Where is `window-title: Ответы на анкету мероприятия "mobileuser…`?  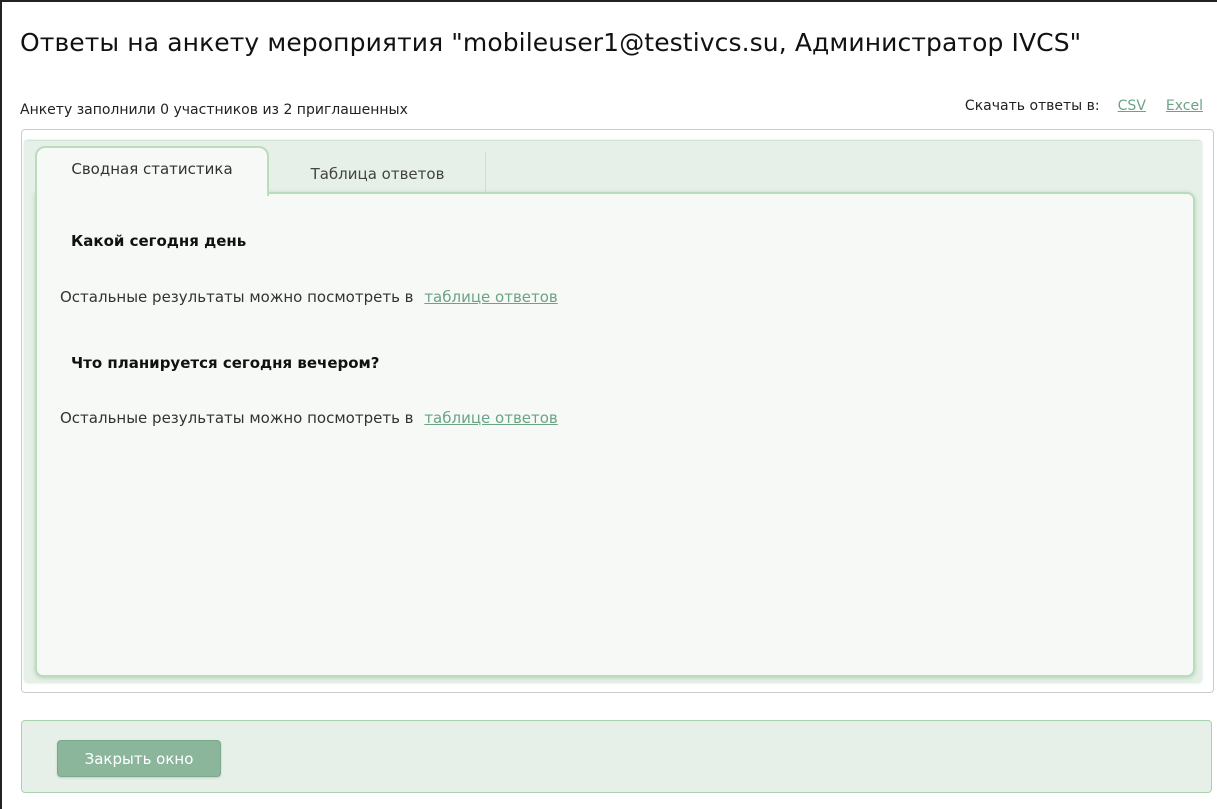
window-title: Ответы на анкету мероприятия "mobileuser… is located at coordinates (551, 42).